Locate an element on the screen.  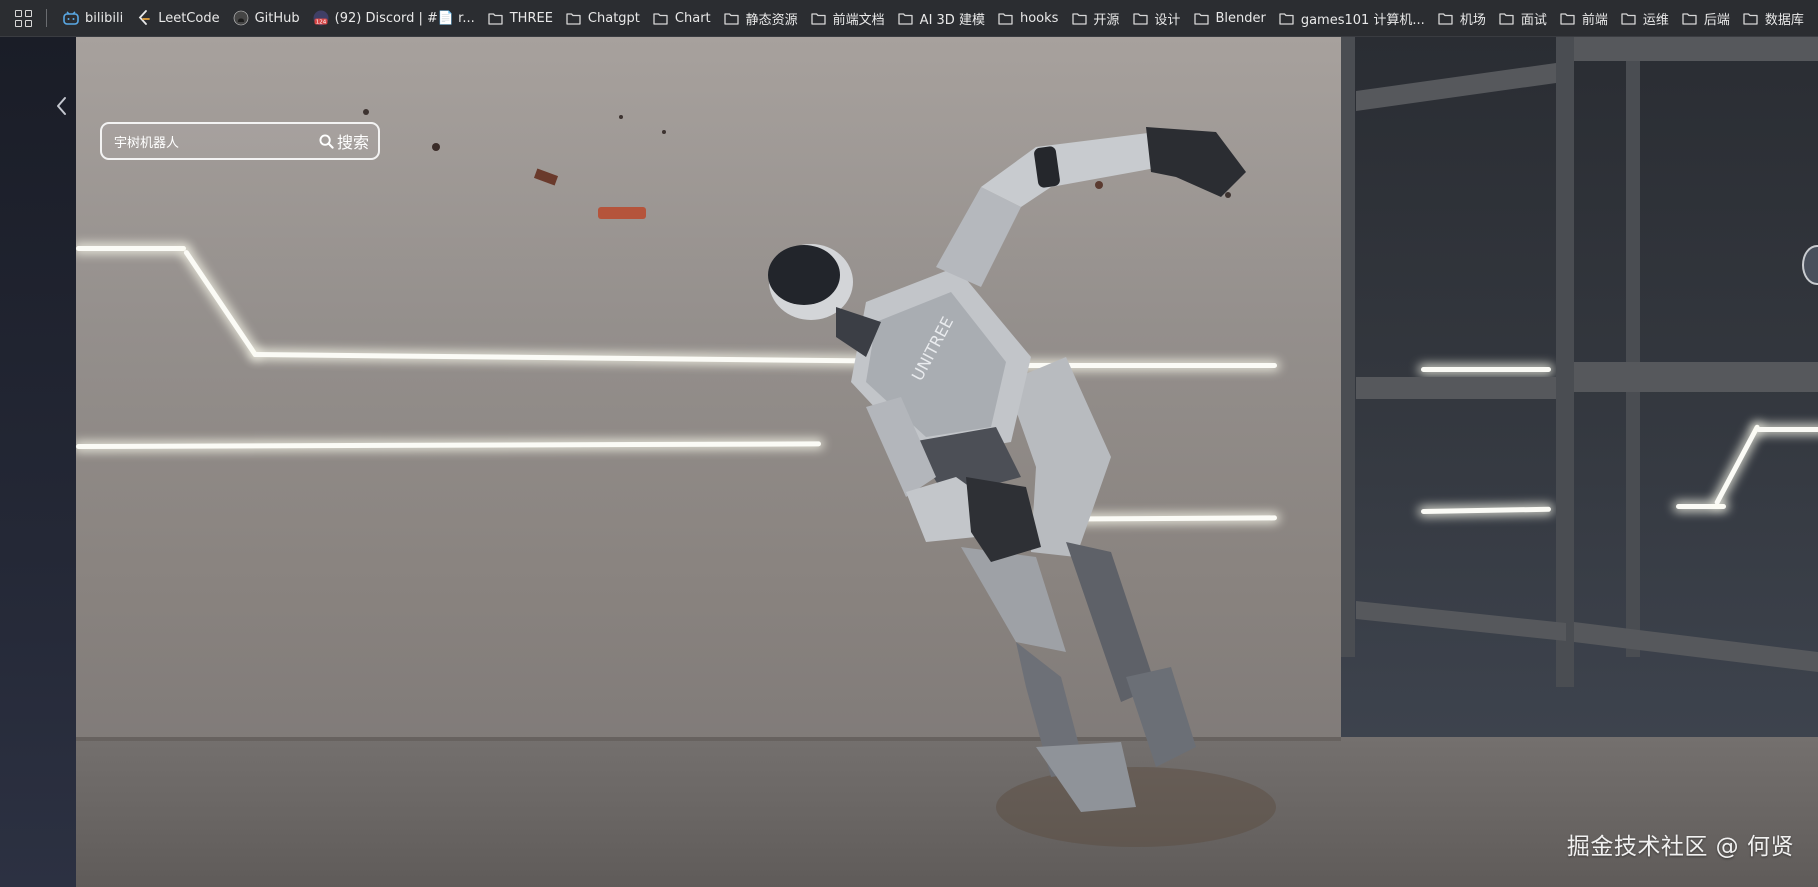
leetcode-icon is located at coordinates (144, 18).